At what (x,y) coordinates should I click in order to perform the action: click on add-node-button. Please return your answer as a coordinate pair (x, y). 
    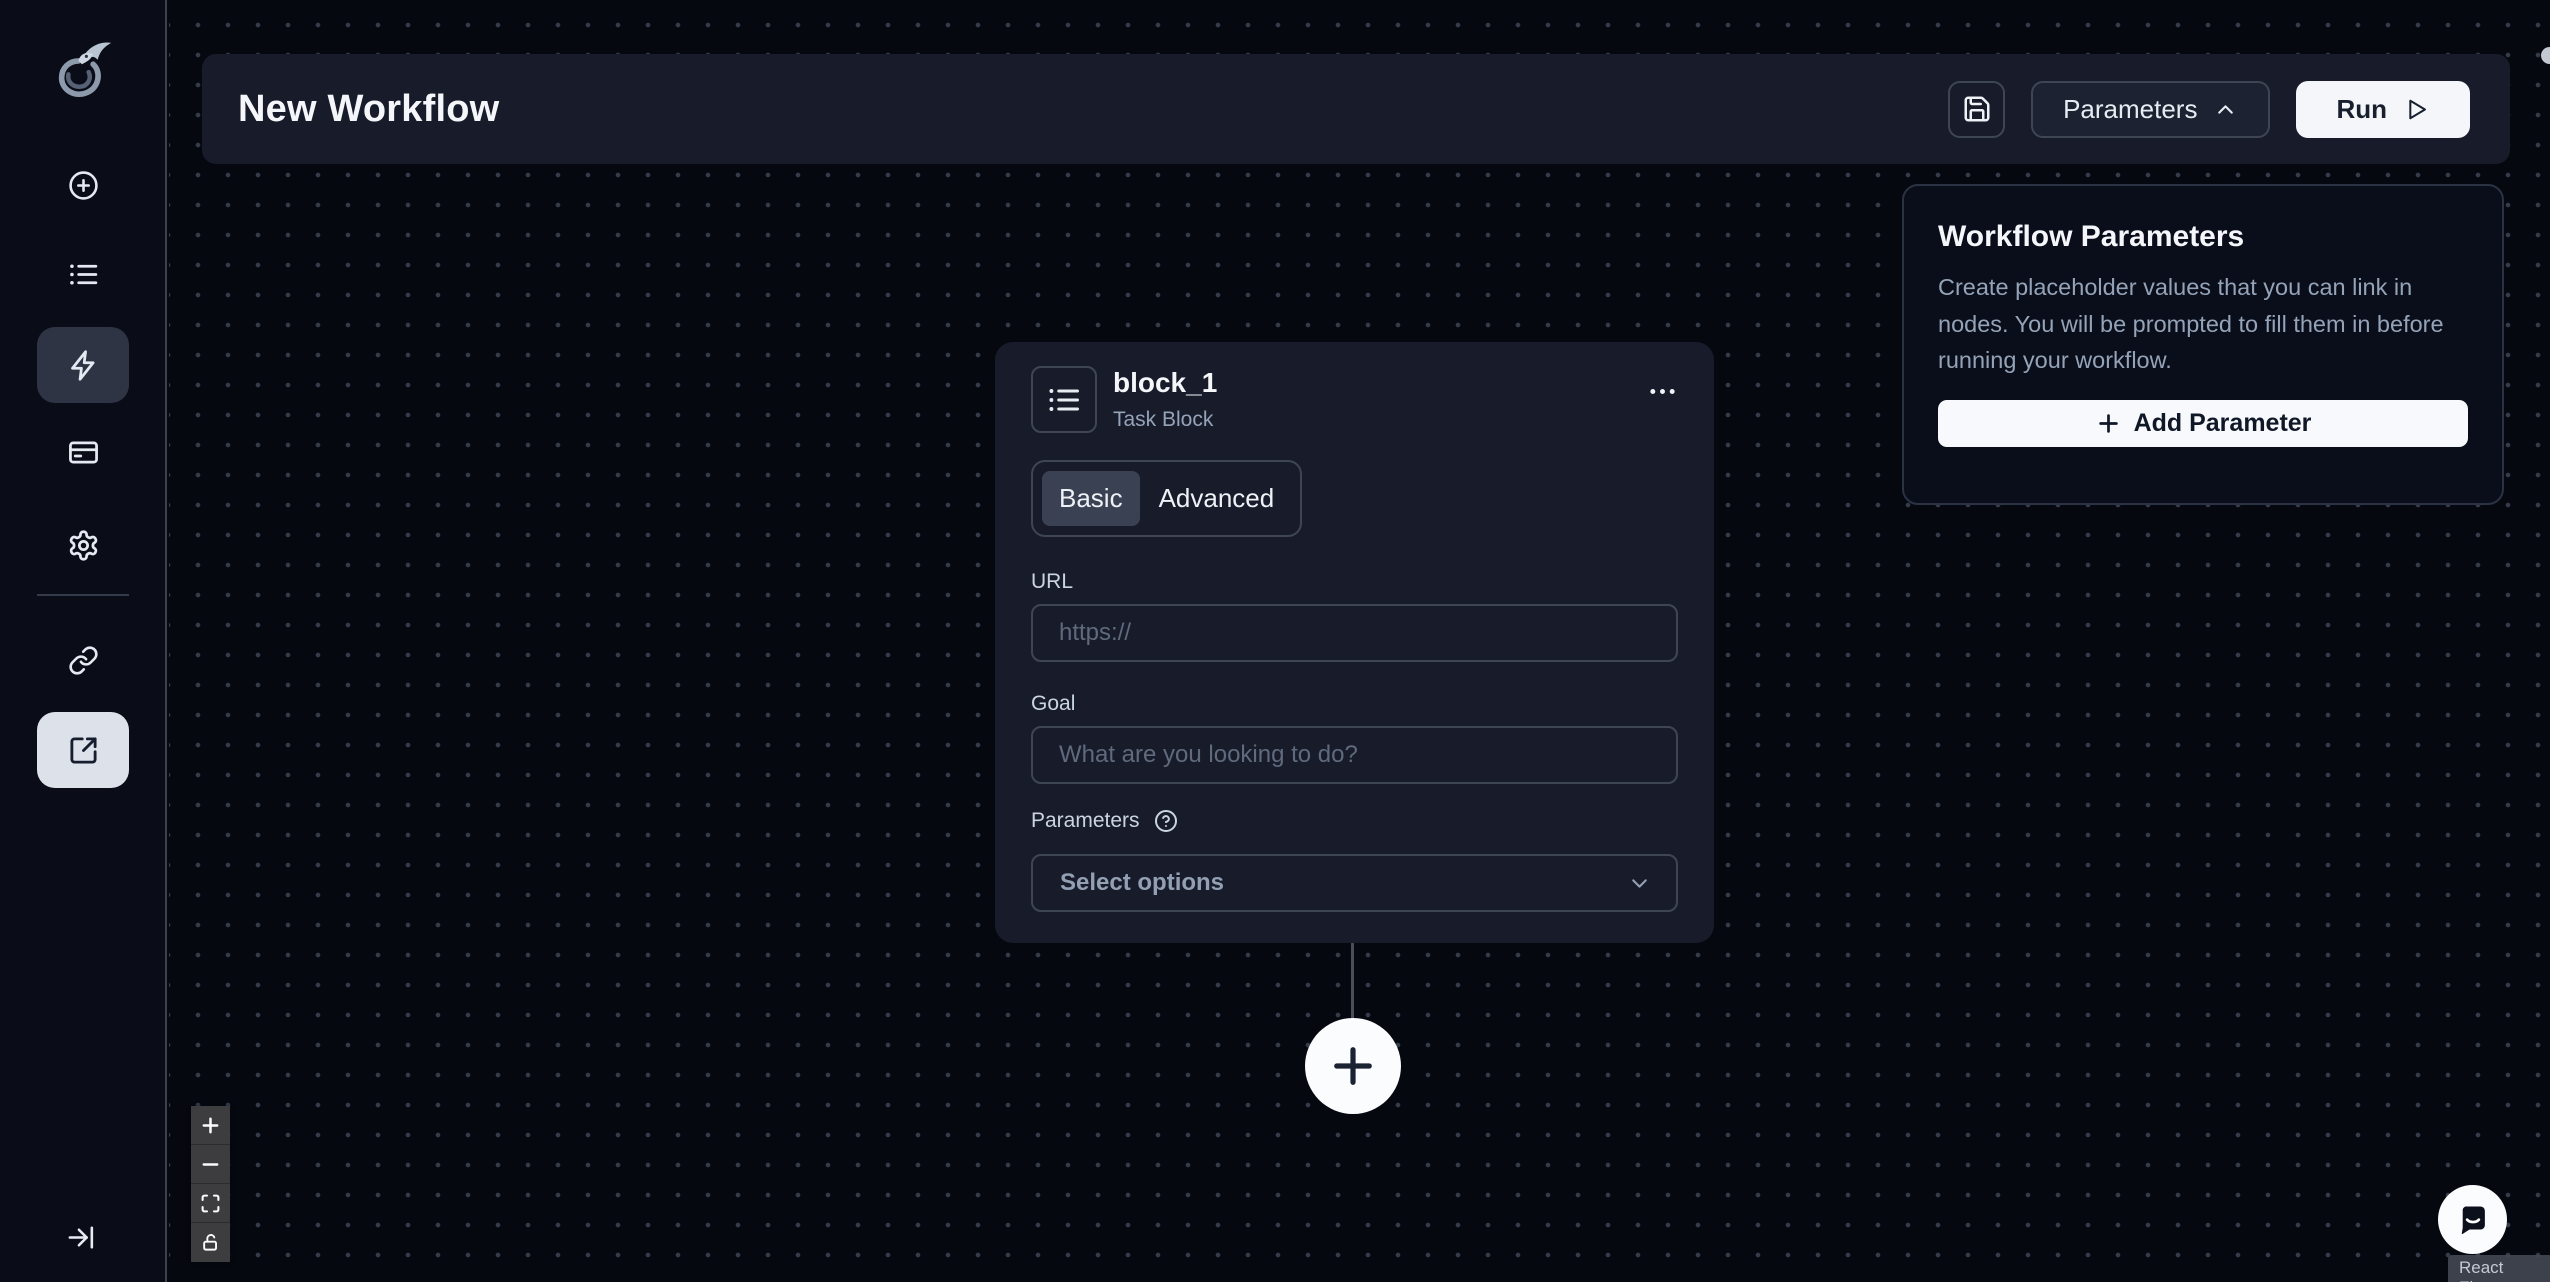
    Looking at the image, I should click on (1353, 1066).